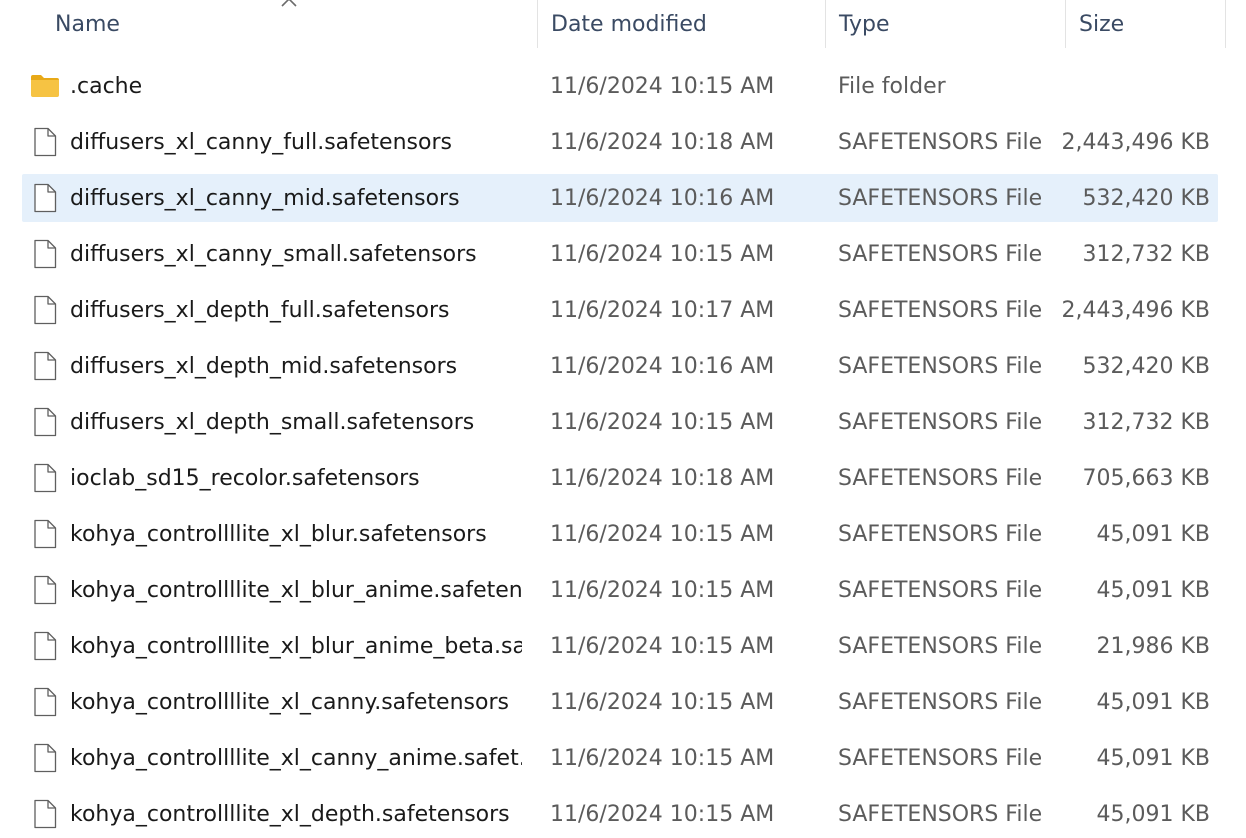  Describe the element at coordinates (87, 24) in the screenshot. I see `name-column-label: Name` at that location.